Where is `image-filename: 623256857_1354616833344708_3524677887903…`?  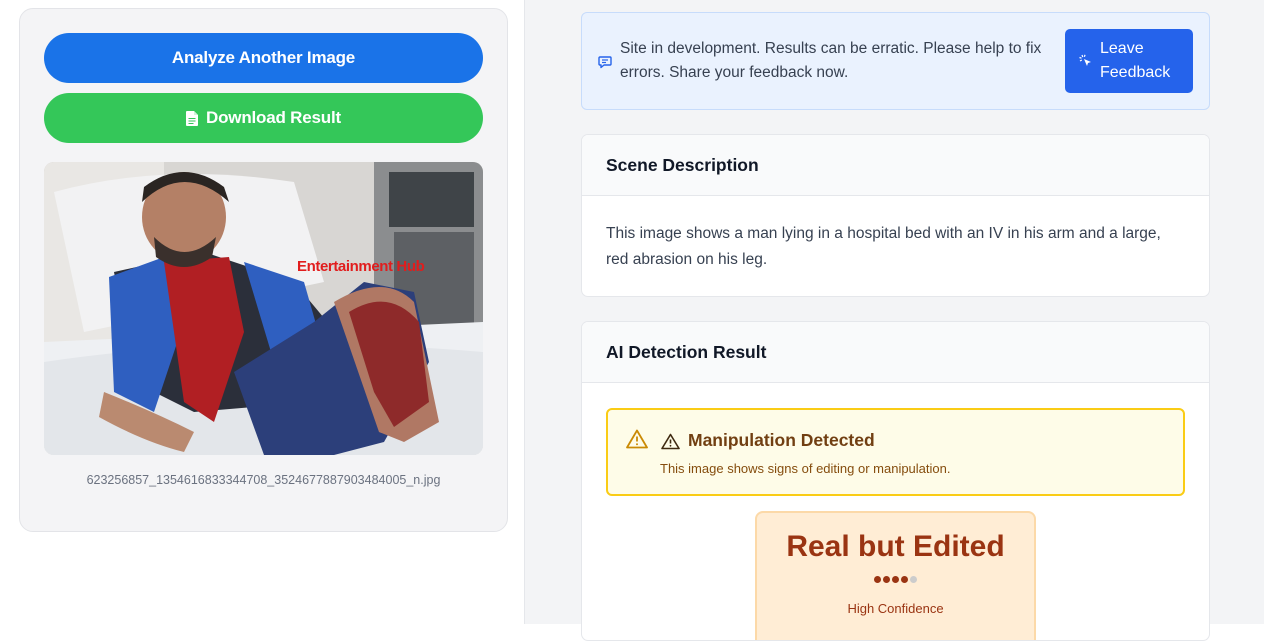
image-filename: 623256857_1354616833344708_3524677887903… is located at coordinates (263, 480).